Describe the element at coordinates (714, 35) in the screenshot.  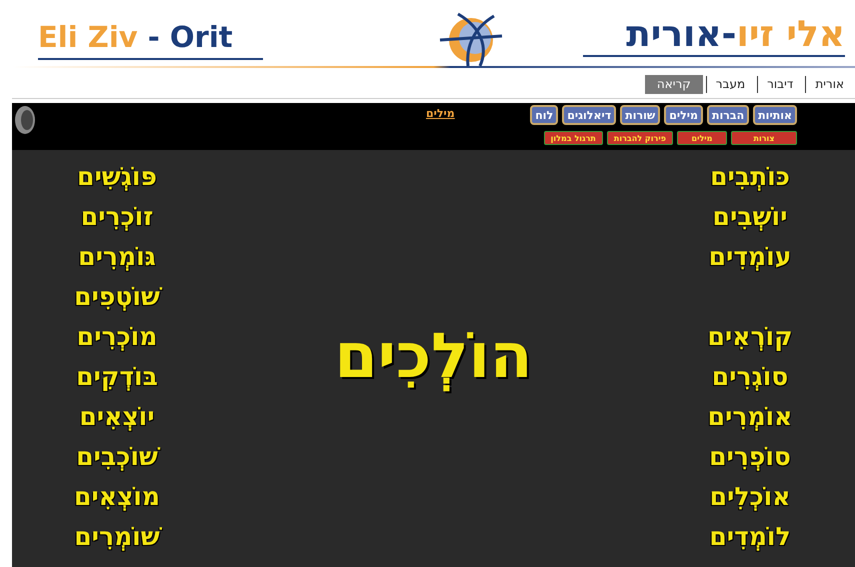
I see `logo-text: אלי זיו-אורית` at that location.